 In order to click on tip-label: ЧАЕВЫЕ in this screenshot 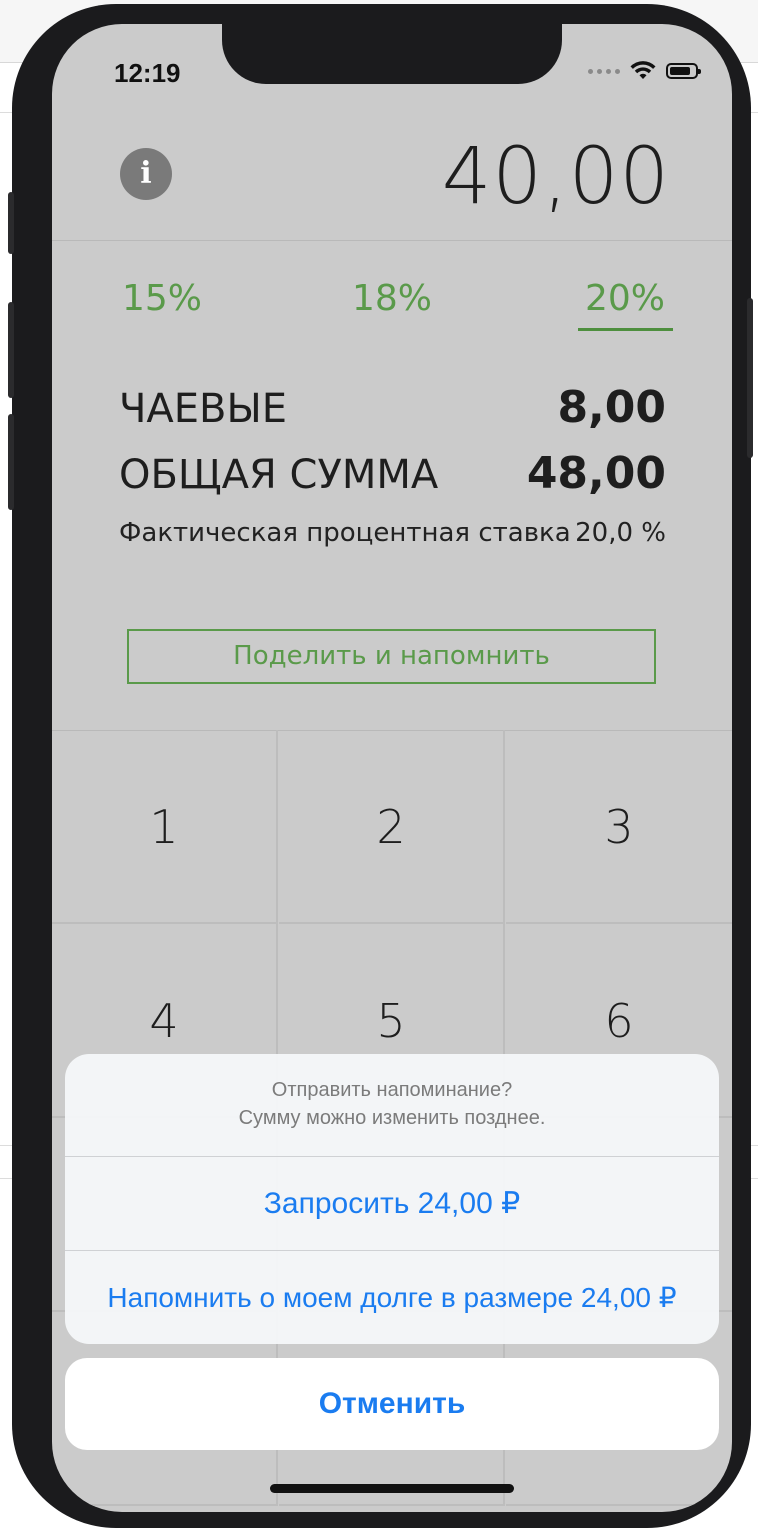, I will do `click(203, 409)`.